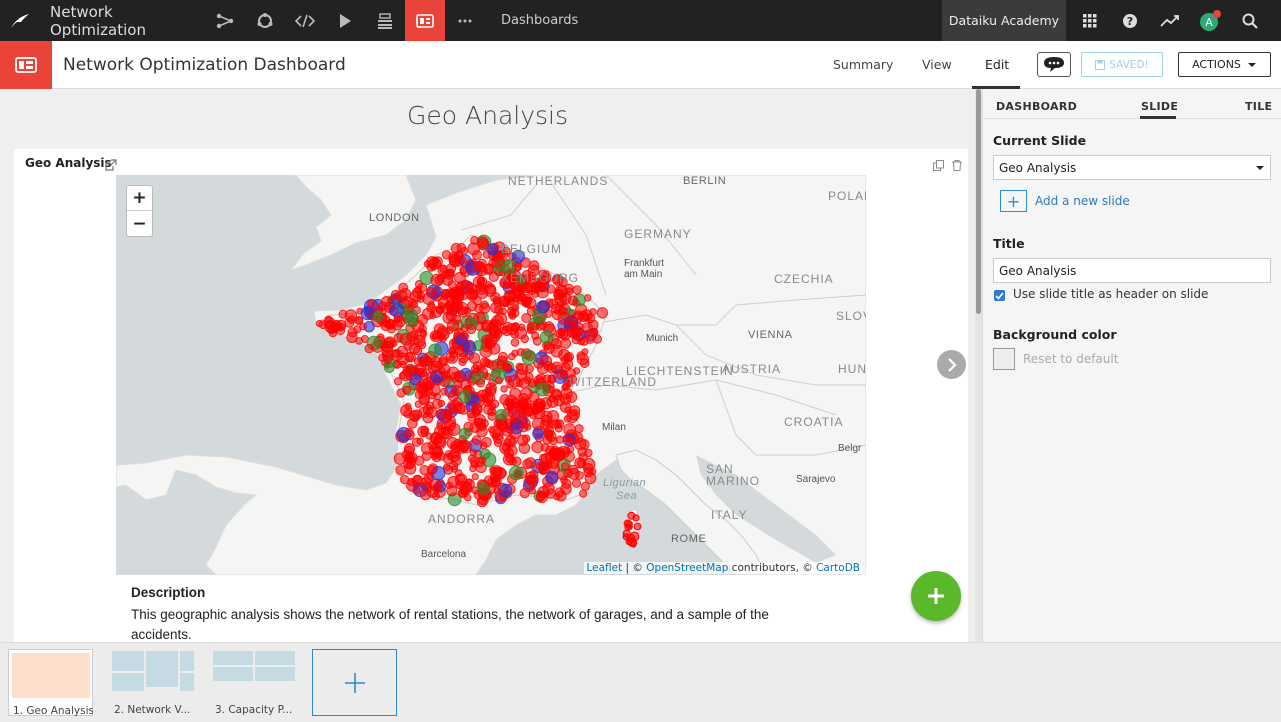 This screenshot has height=722, width=1281. I want to click on open-external-icon, so click(111, 165).